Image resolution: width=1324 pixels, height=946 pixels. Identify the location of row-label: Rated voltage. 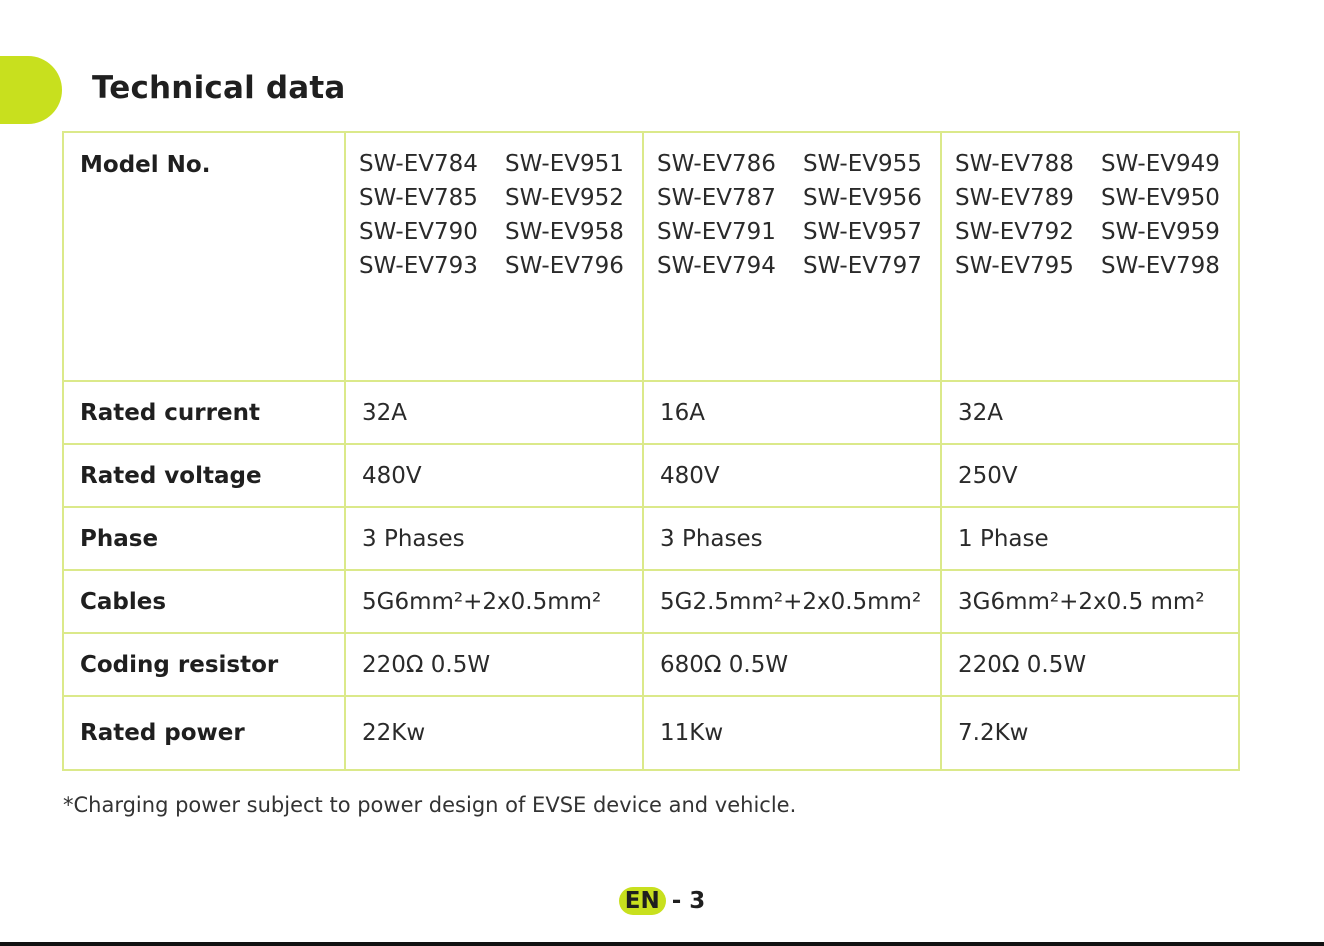
(204, 475).